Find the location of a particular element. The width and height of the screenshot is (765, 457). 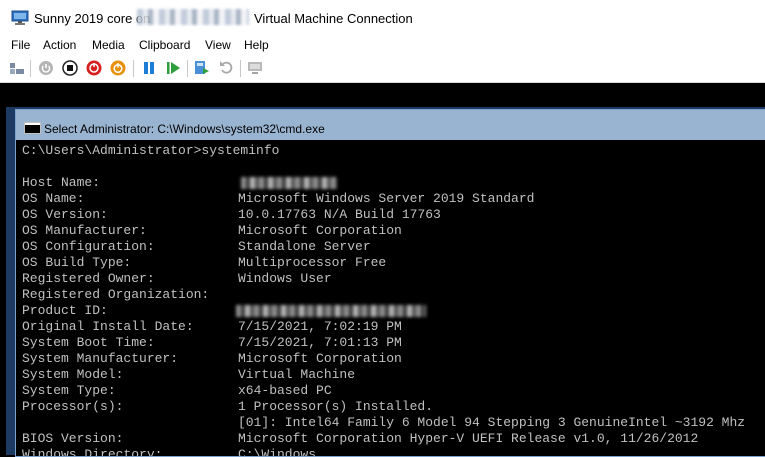

shut-down-icon is located at coordinates (94, 68).